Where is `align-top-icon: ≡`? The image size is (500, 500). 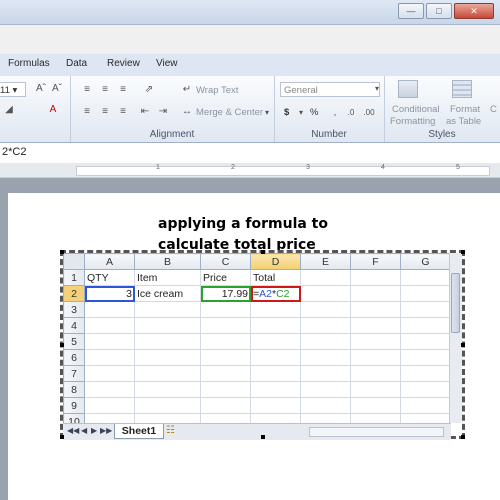
align-top-icon: ≡ is located at coordinates (87, 90).